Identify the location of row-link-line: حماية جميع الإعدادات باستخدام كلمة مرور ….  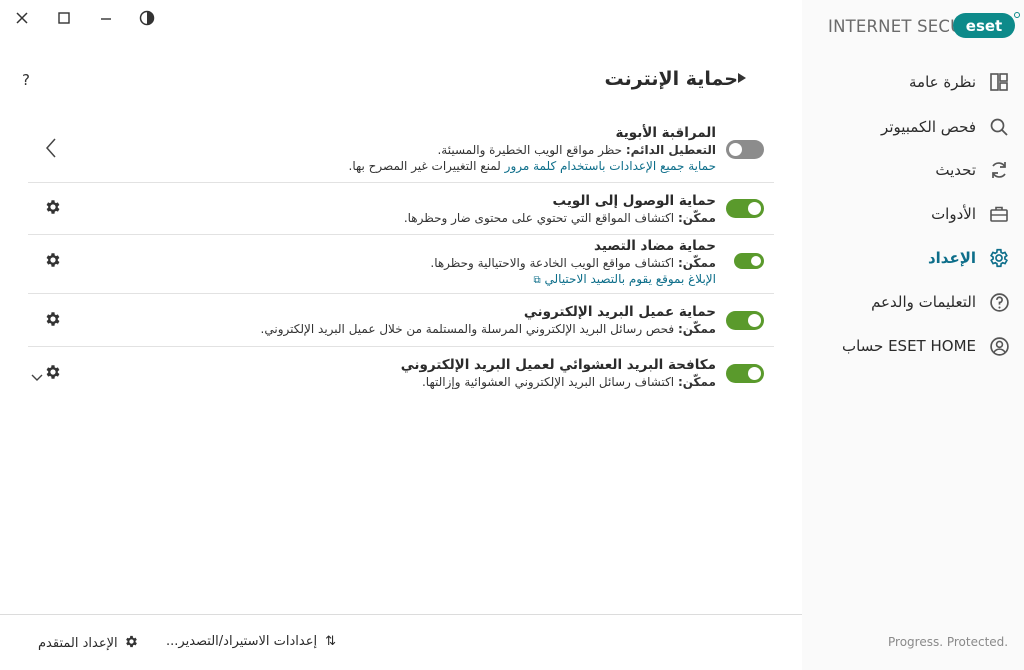
(532, 166).